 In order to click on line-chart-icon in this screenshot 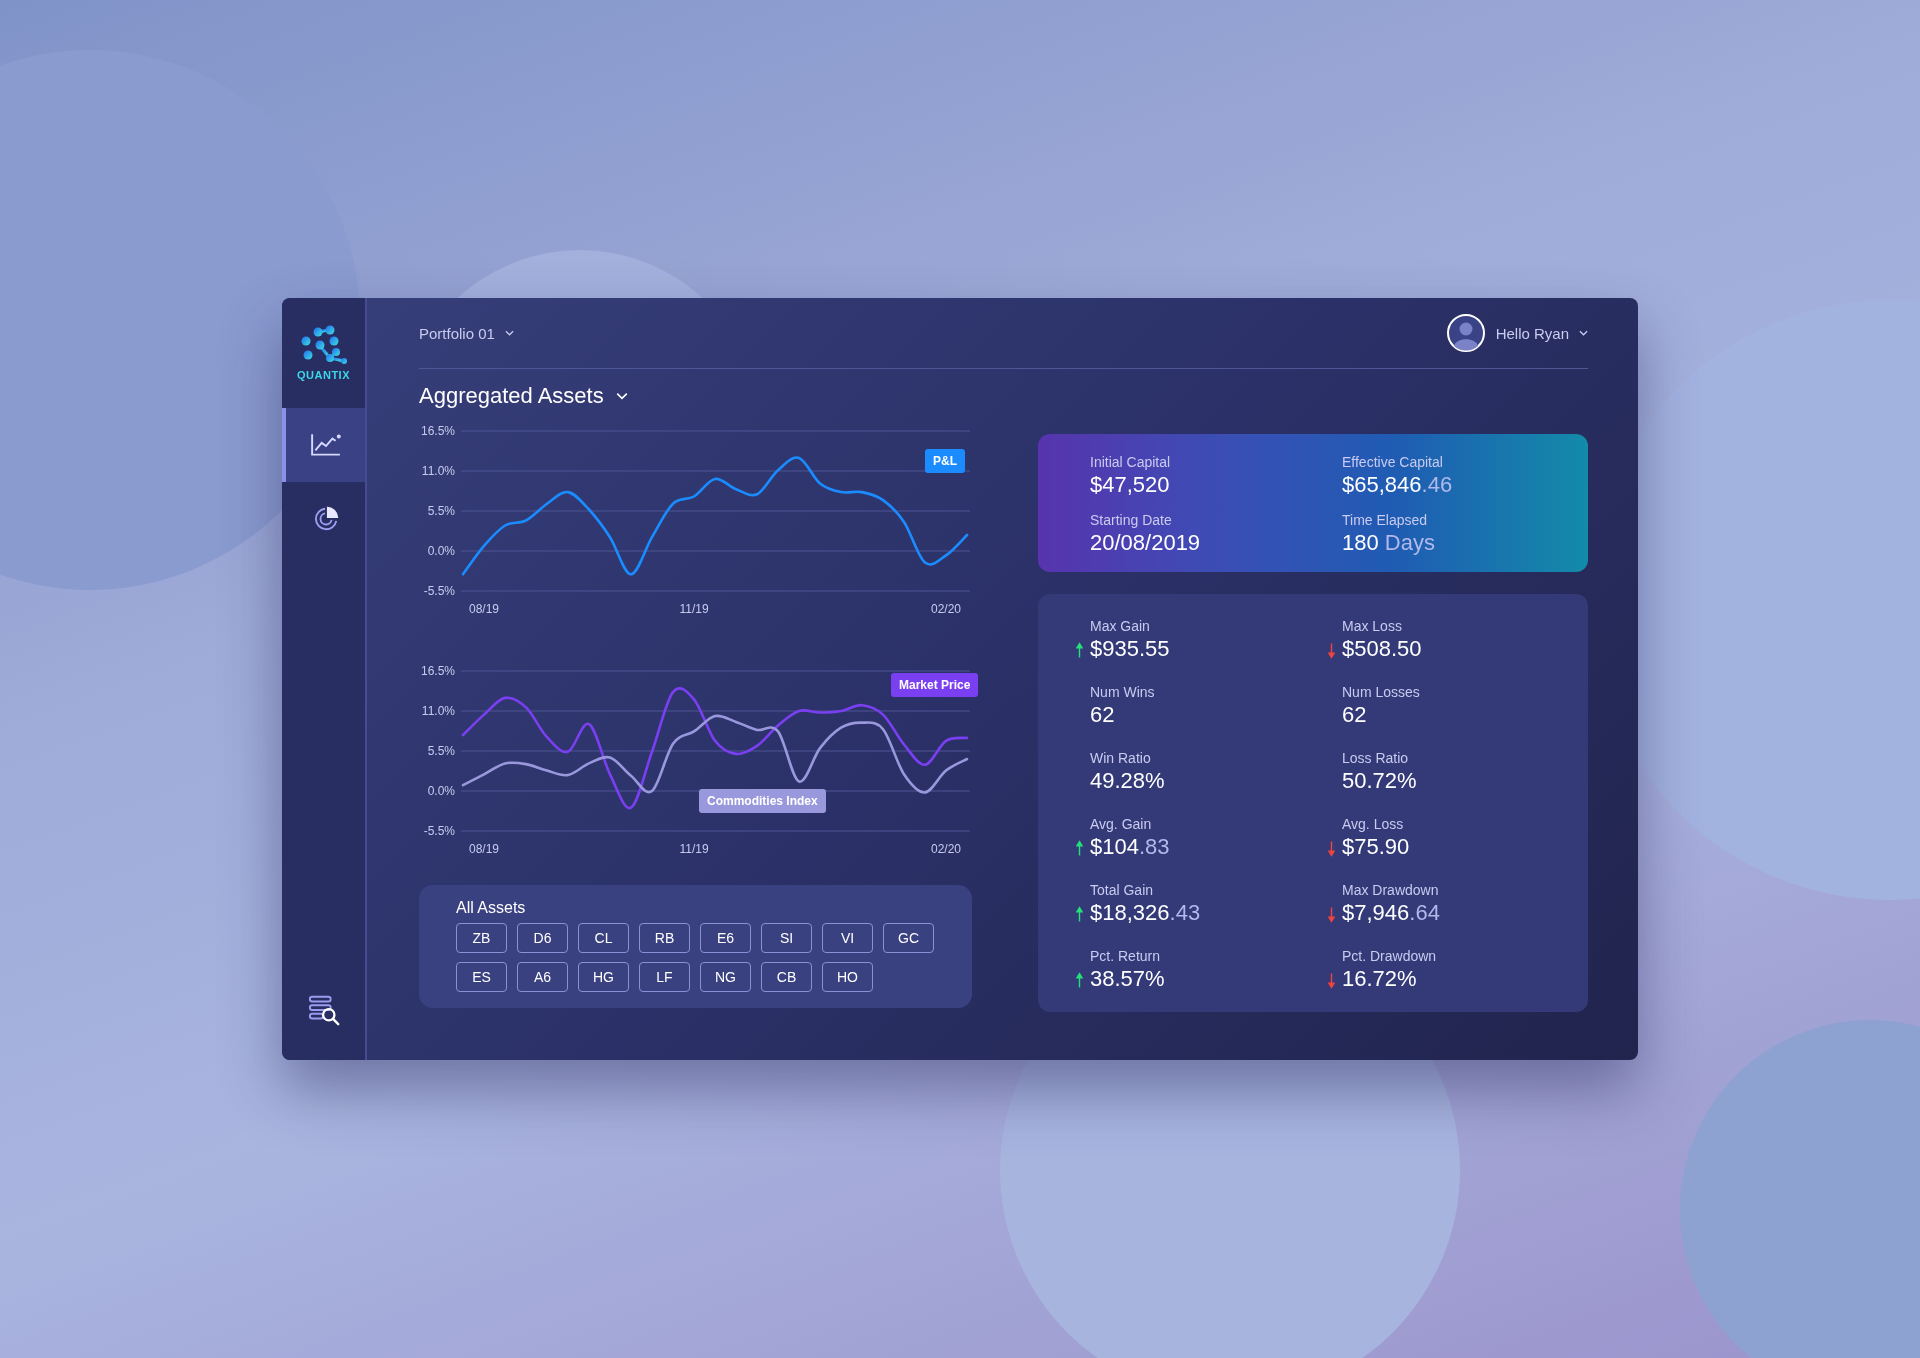, I will do `click(325, 445)`.